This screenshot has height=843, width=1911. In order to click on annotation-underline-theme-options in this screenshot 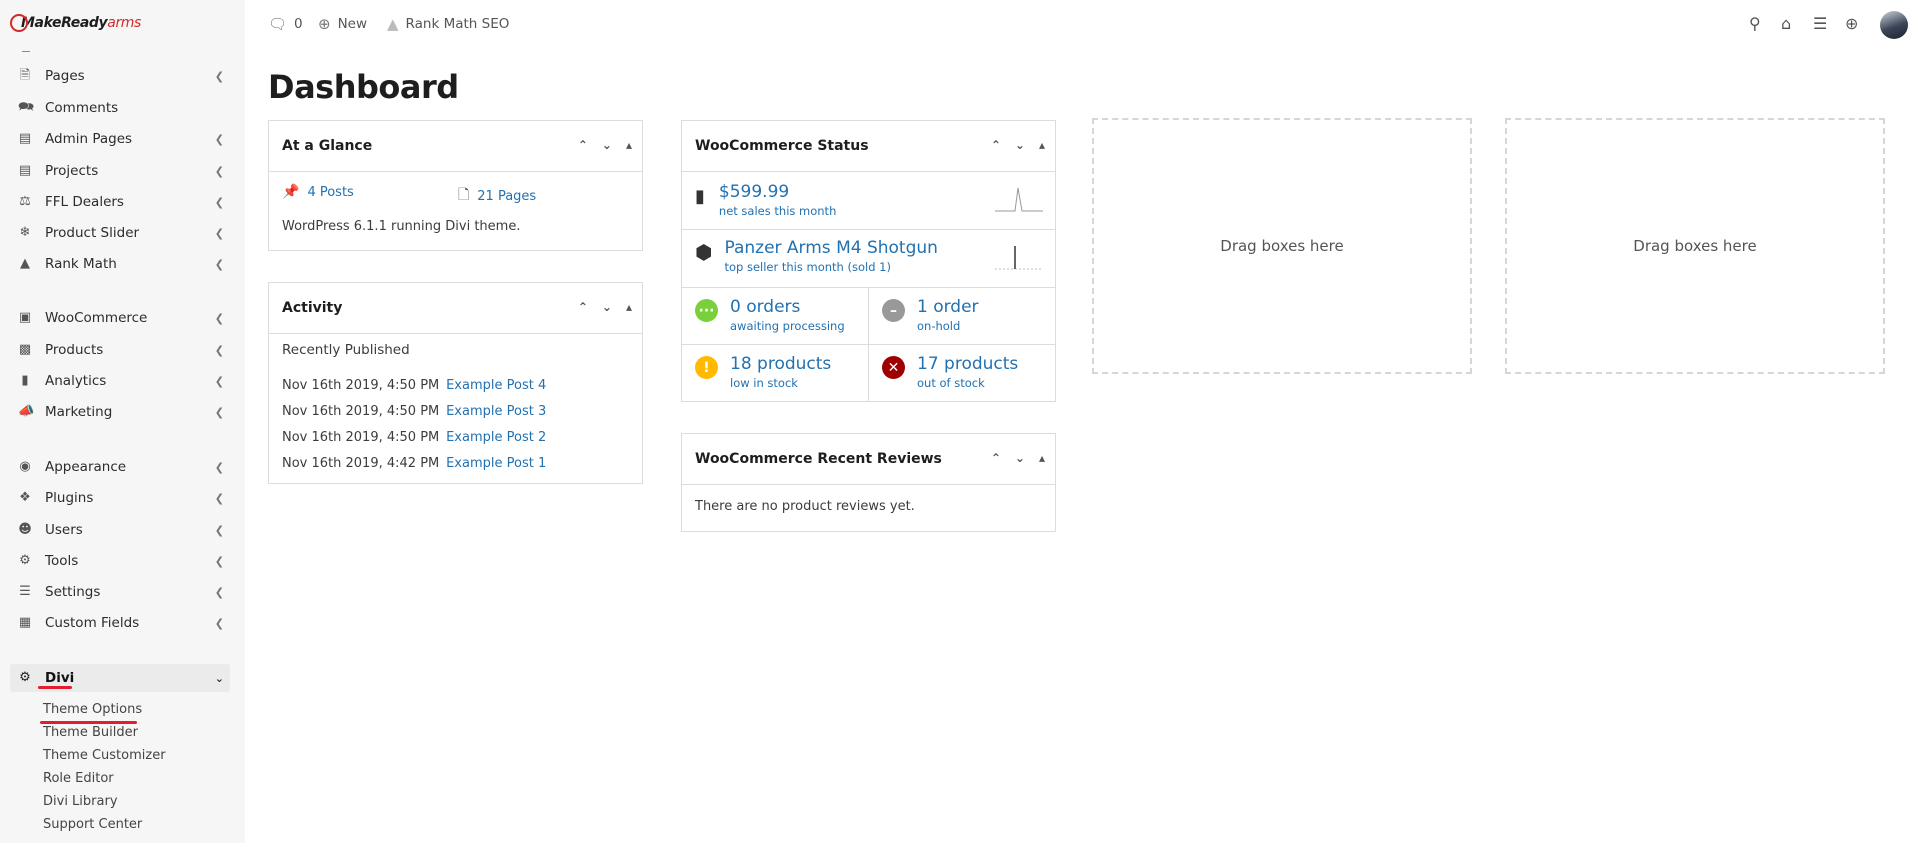, I will do `click(88, 722)`.